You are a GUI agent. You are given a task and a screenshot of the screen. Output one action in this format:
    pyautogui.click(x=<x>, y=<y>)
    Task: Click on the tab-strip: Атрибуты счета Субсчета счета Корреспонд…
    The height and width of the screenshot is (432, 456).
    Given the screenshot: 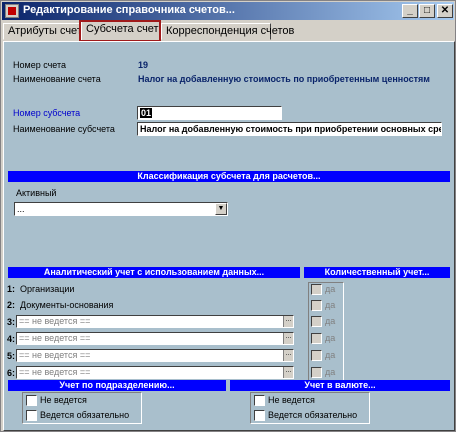 What is the action you would take?
    pyautogui.click(x=229, y=31)
    